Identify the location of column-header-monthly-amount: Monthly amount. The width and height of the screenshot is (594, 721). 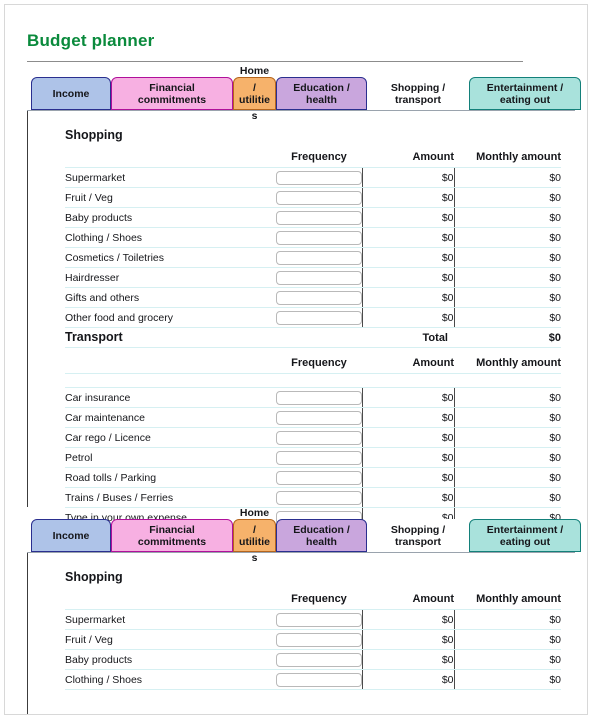
(507, 157).